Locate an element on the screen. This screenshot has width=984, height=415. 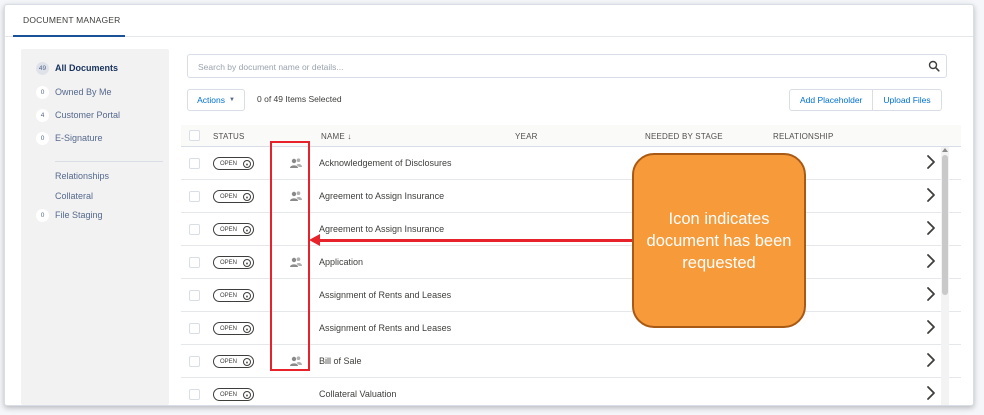
selection-count: 0 of 49 Items Selected is located at coordinates (299, 99).